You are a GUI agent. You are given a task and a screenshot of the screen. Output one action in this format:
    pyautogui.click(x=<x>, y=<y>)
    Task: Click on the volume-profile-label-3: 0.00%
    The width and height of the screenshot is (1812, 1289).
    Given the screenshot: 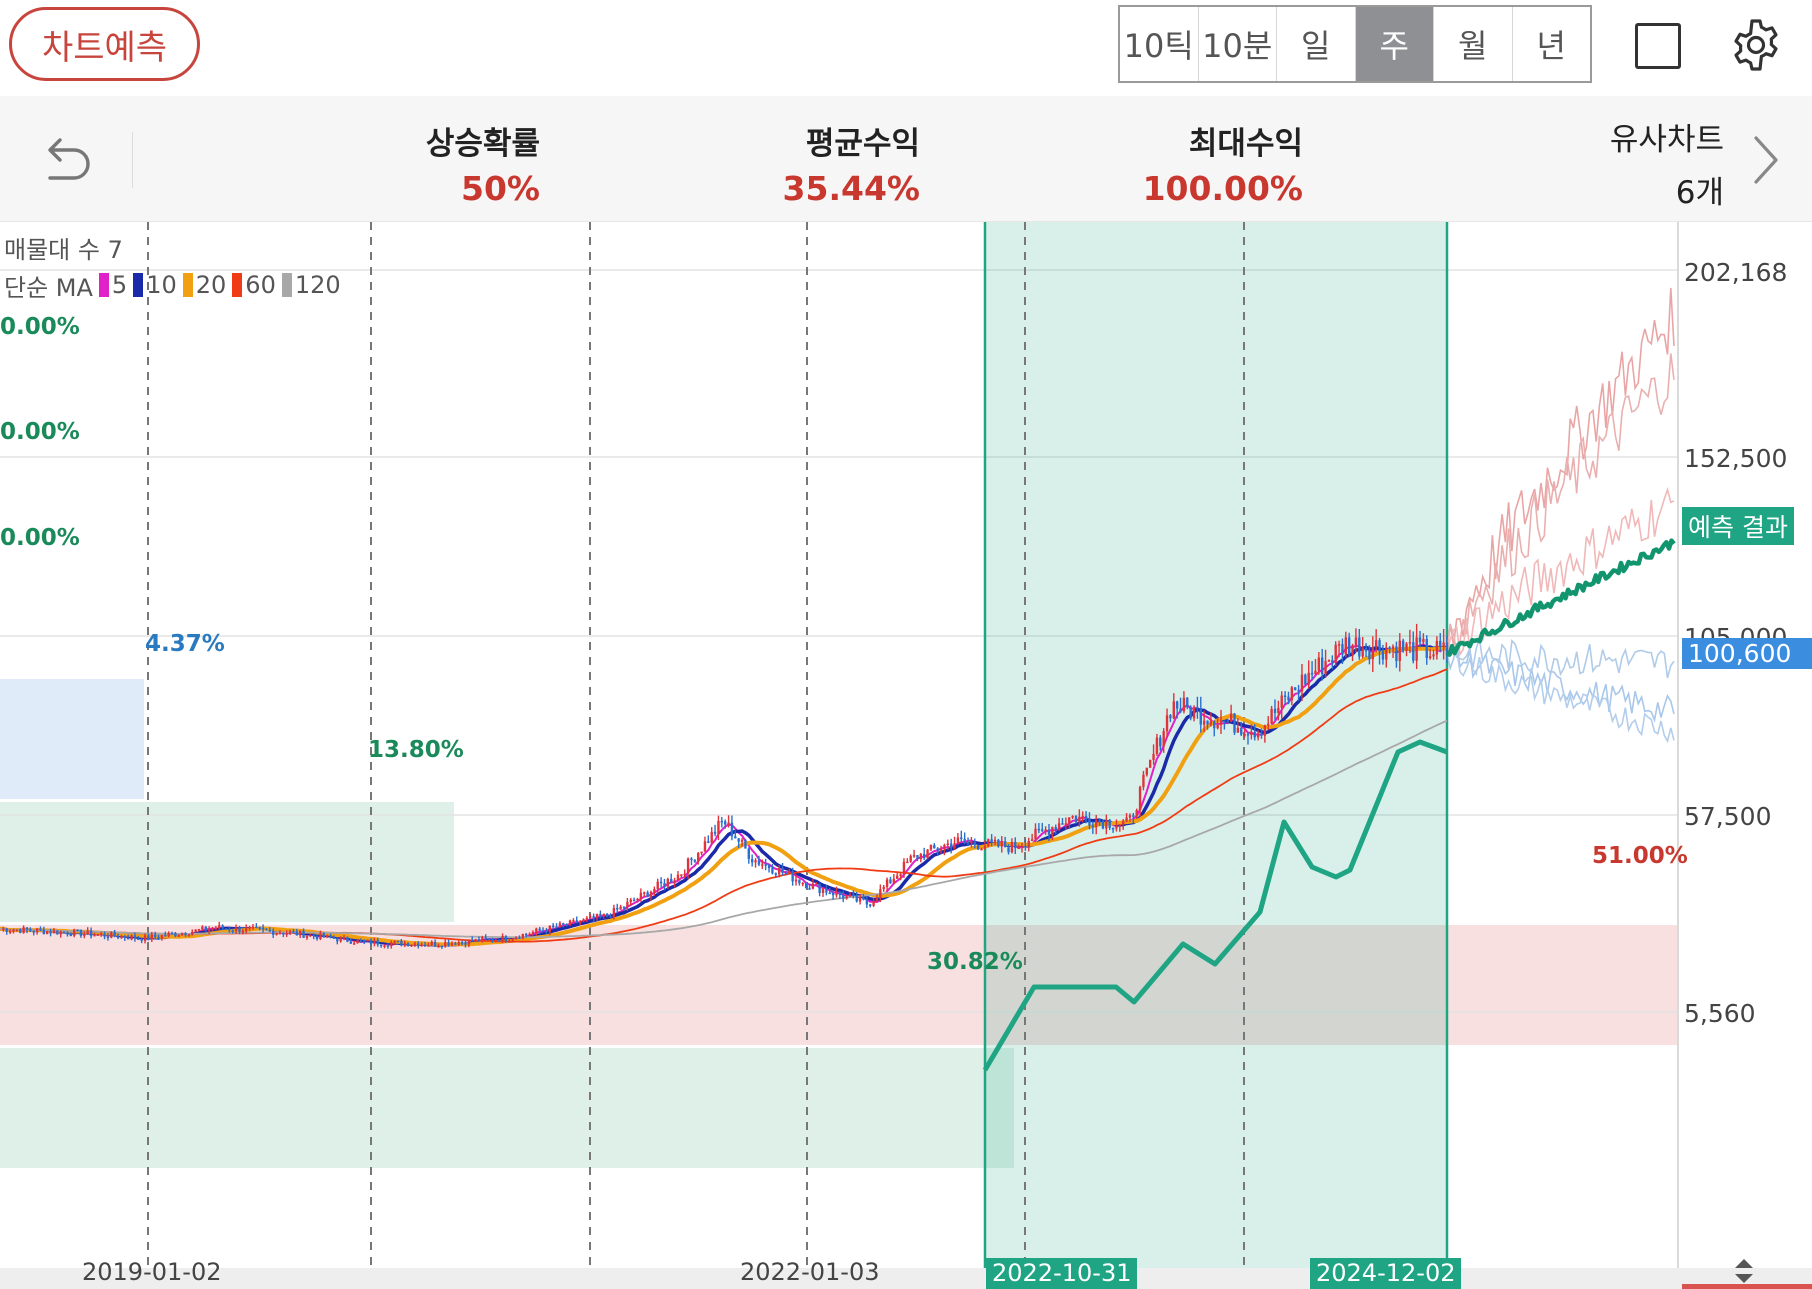 What is the action you would take?
    pyautogui.click(x=40, y=538)
    